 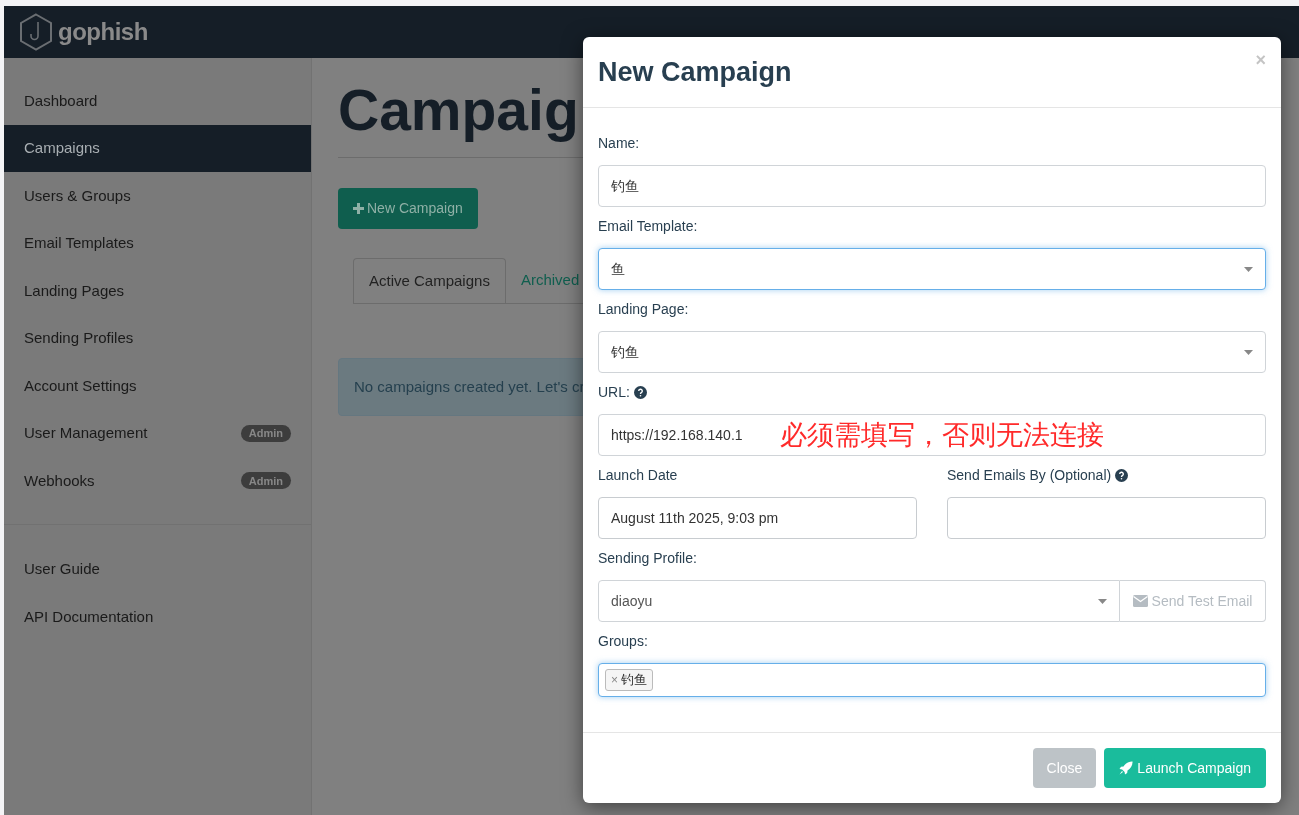 What do you see at coordinates (157, 101) in the screenshot?
I see `sidebar-item: Dashboard` at bounding box center [157, 101].